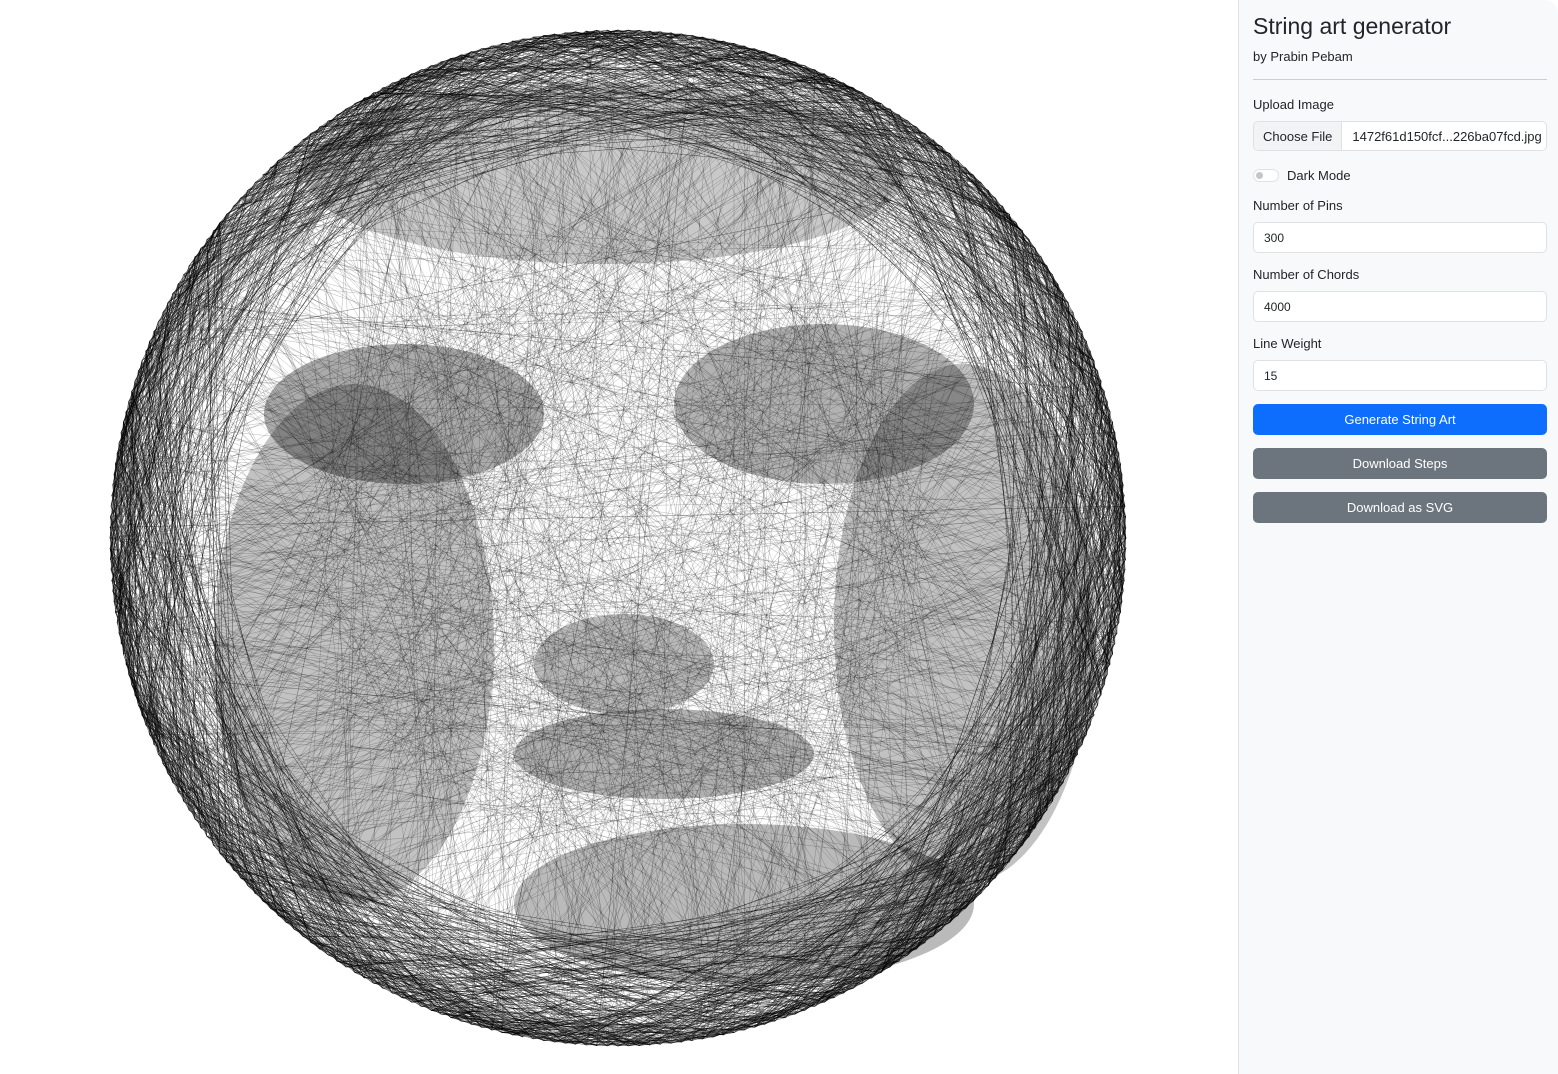  What do you see at coordinates (1400, 237) in the screenshot?
I see `pins-input` at bounding box center [1400, 237].